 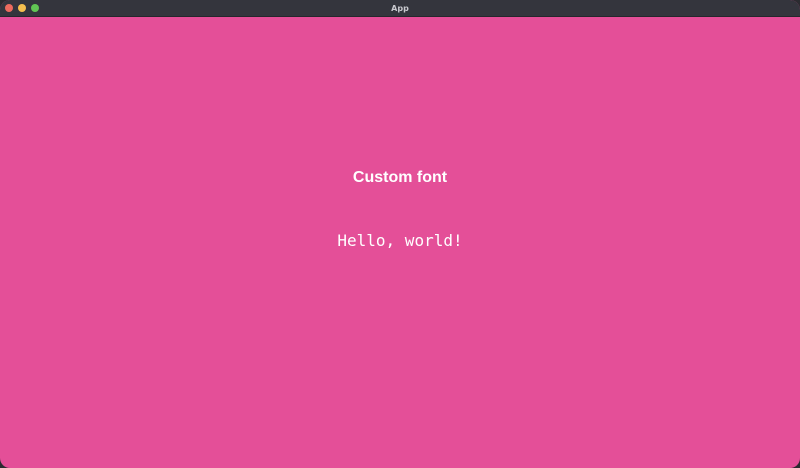 I want to click on window-title: App, so click(x=400, y=8).